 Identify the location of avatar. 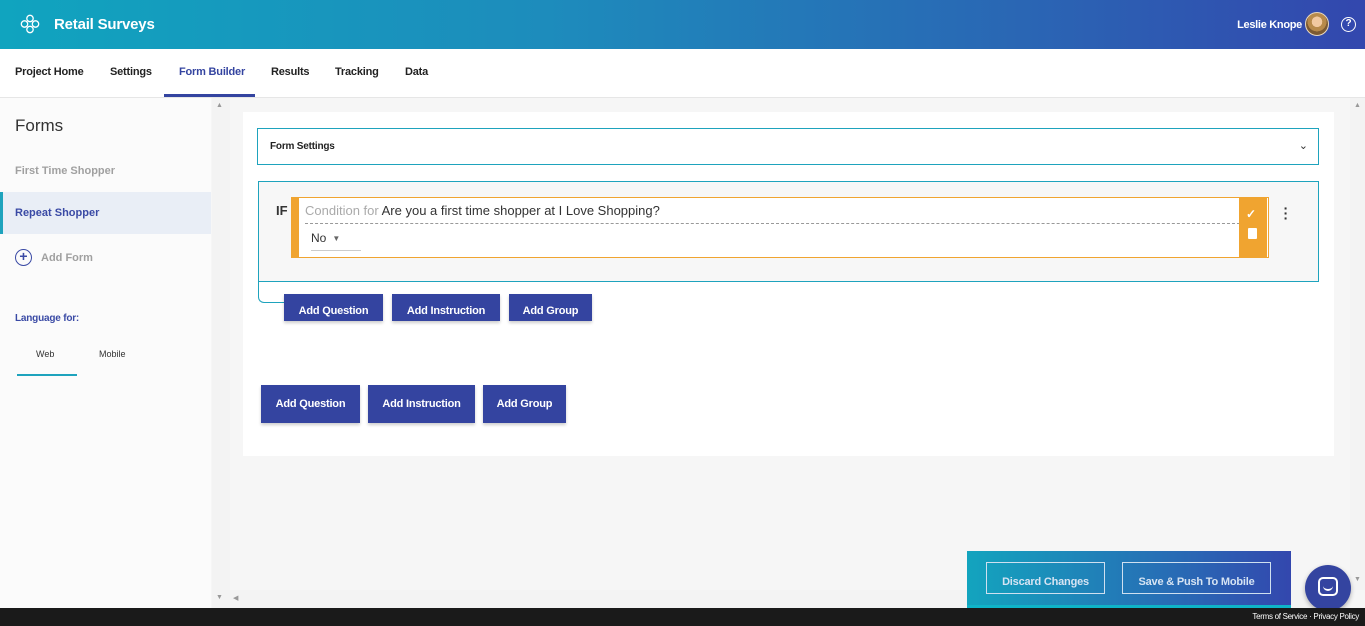
(1317, 24).